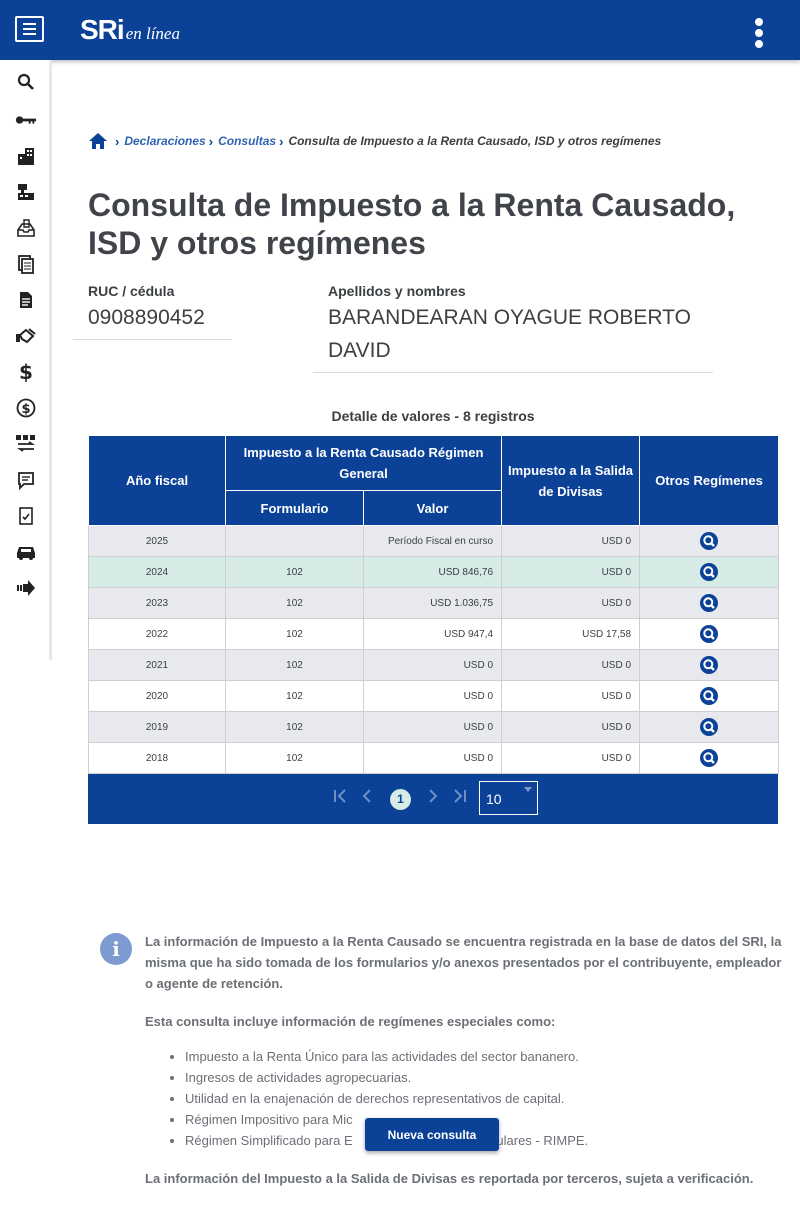 The height and width of the screenshot is (1225, 800). Describe the element at coordinates (294, 541) in the screenshot. I see `cell-form` at that location.